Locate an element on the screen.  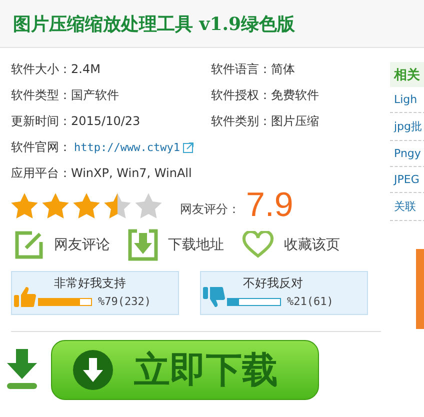
action-link: 收藏该页 is located at coordinates (291, 245).